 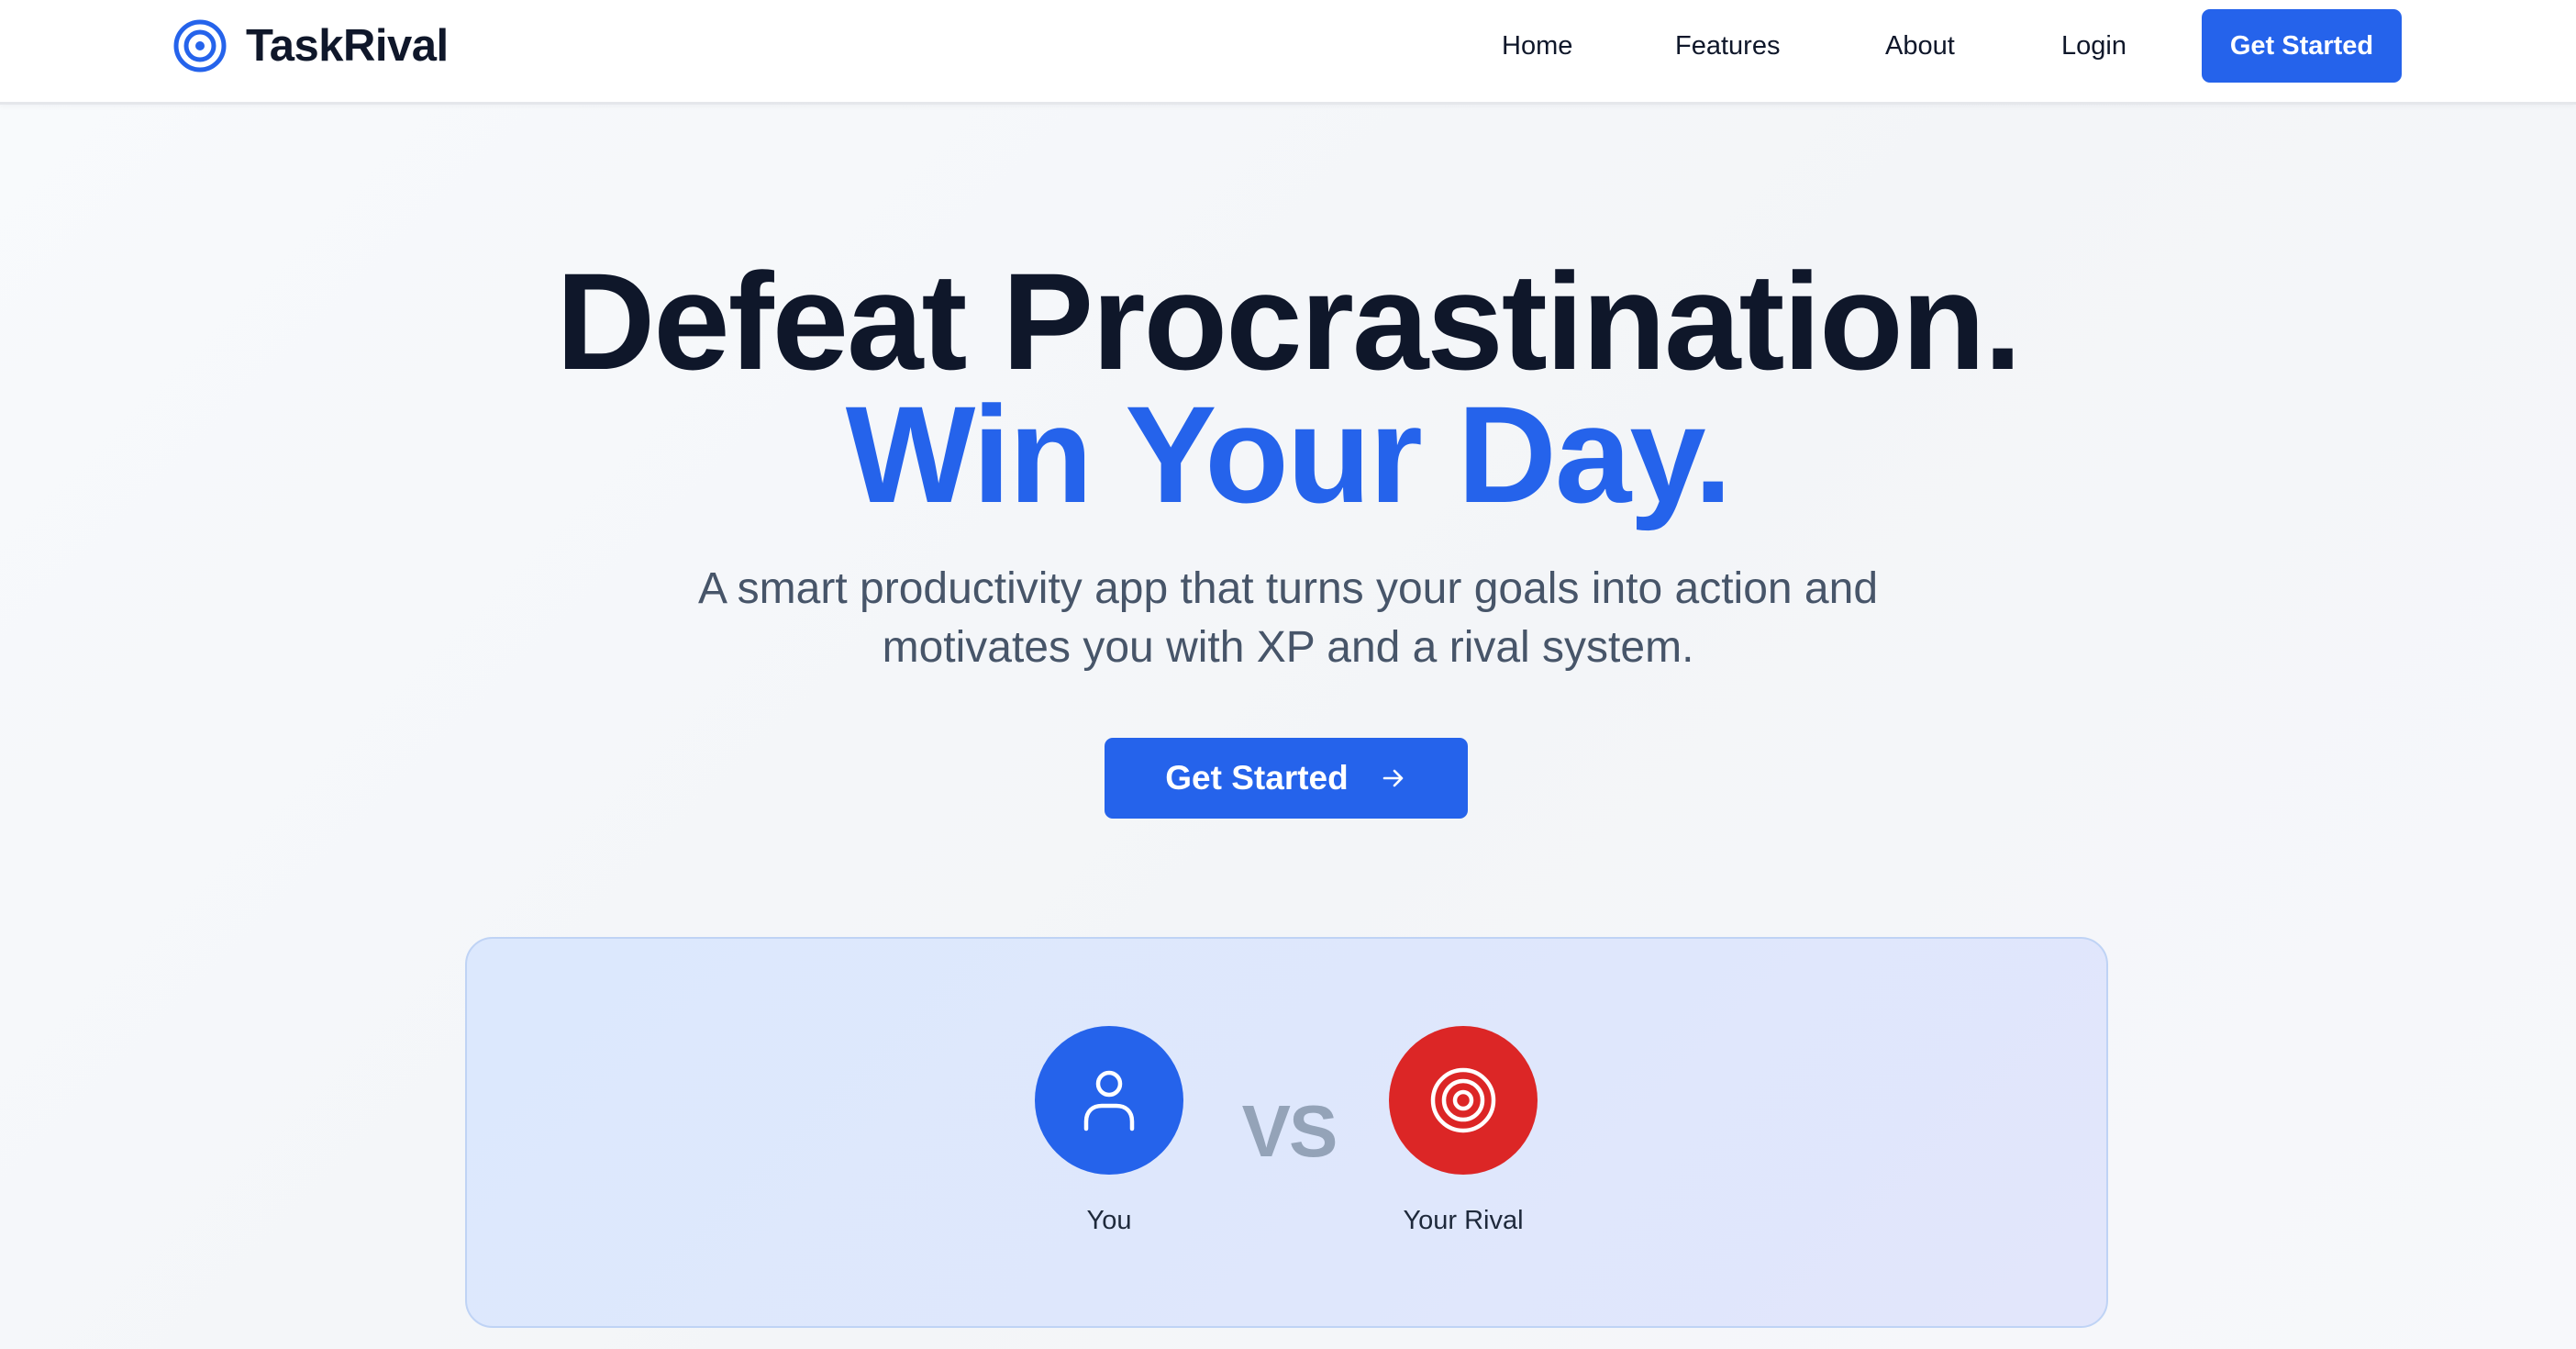 What do you see at coordinates (1537, 46) in the screenshot?
I see `nav-link-home: Home` at bounding box center [1537, 46].